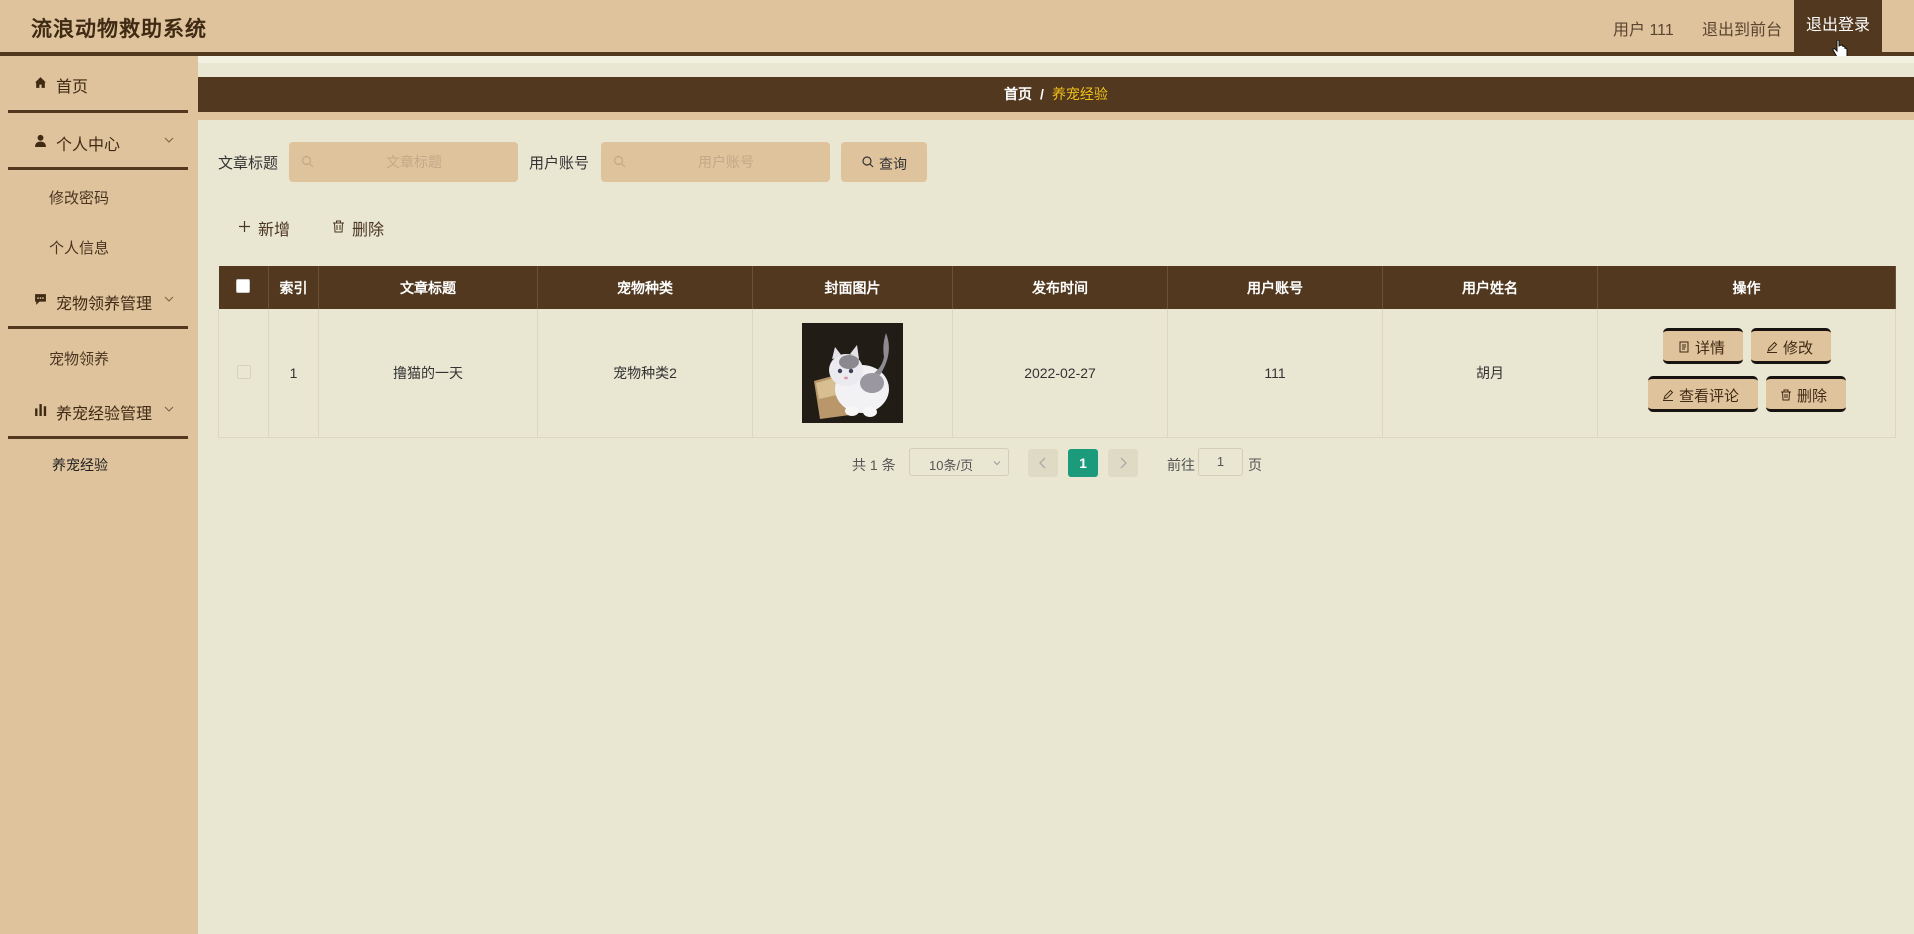  What do you see at coordinates (726, 162) in the screenshot?
I see `account-search-input` at bounding box center [726, 162].